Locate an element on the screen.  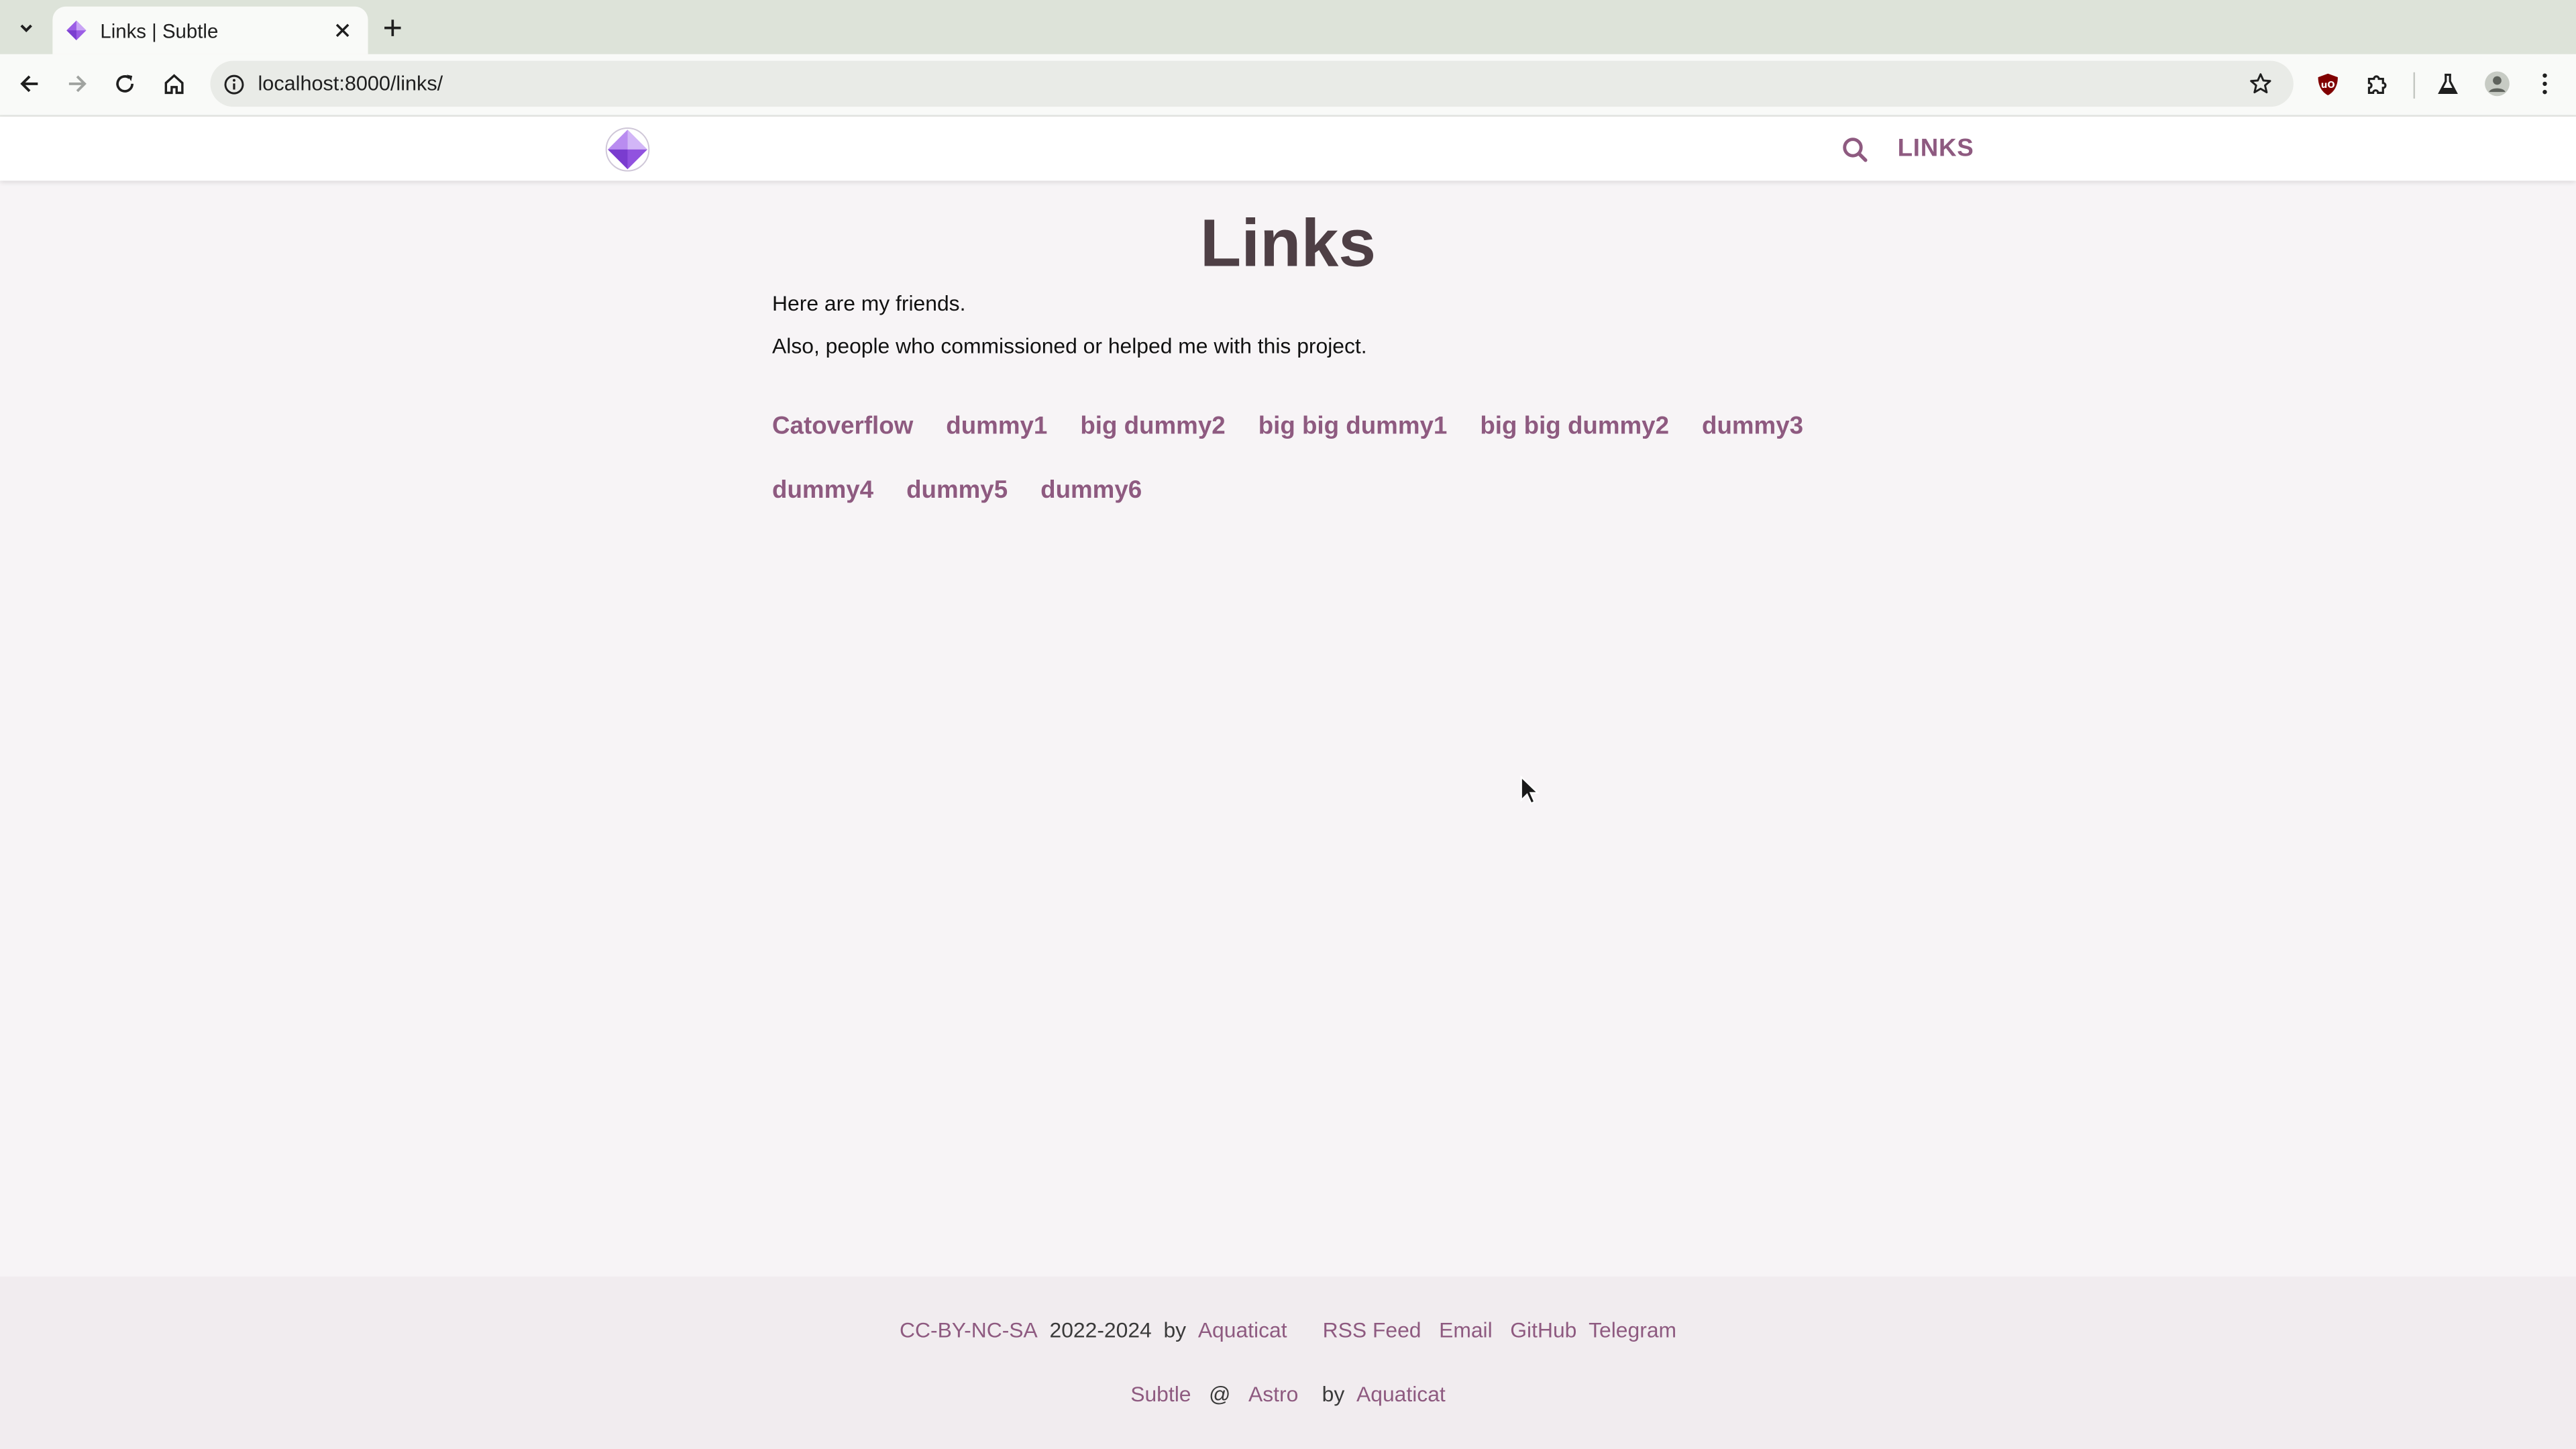
url-text: localhost:8000/links/ is located at coordinates (1249, 83).